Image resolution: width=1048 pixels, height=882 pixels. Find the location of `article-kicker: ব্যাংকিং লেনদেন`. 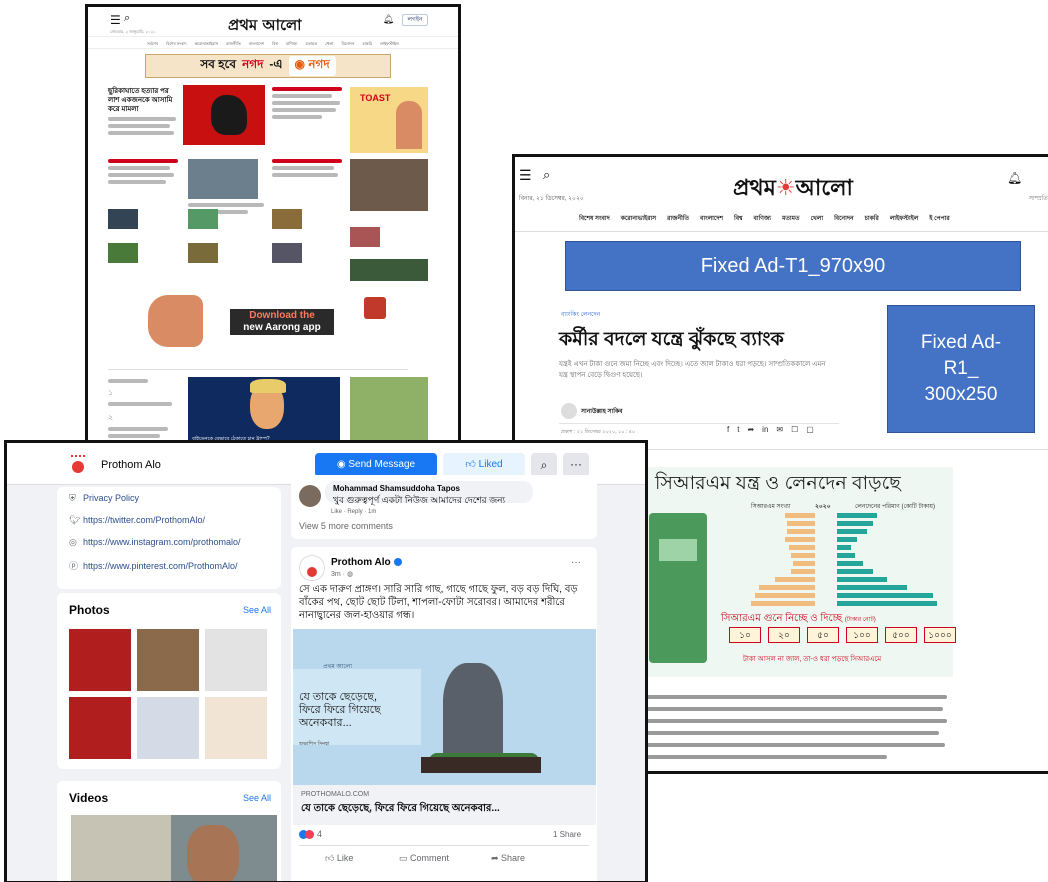

article-kicker: ব্যাংকিং লেনদেন is located at coordinates (580, 314).